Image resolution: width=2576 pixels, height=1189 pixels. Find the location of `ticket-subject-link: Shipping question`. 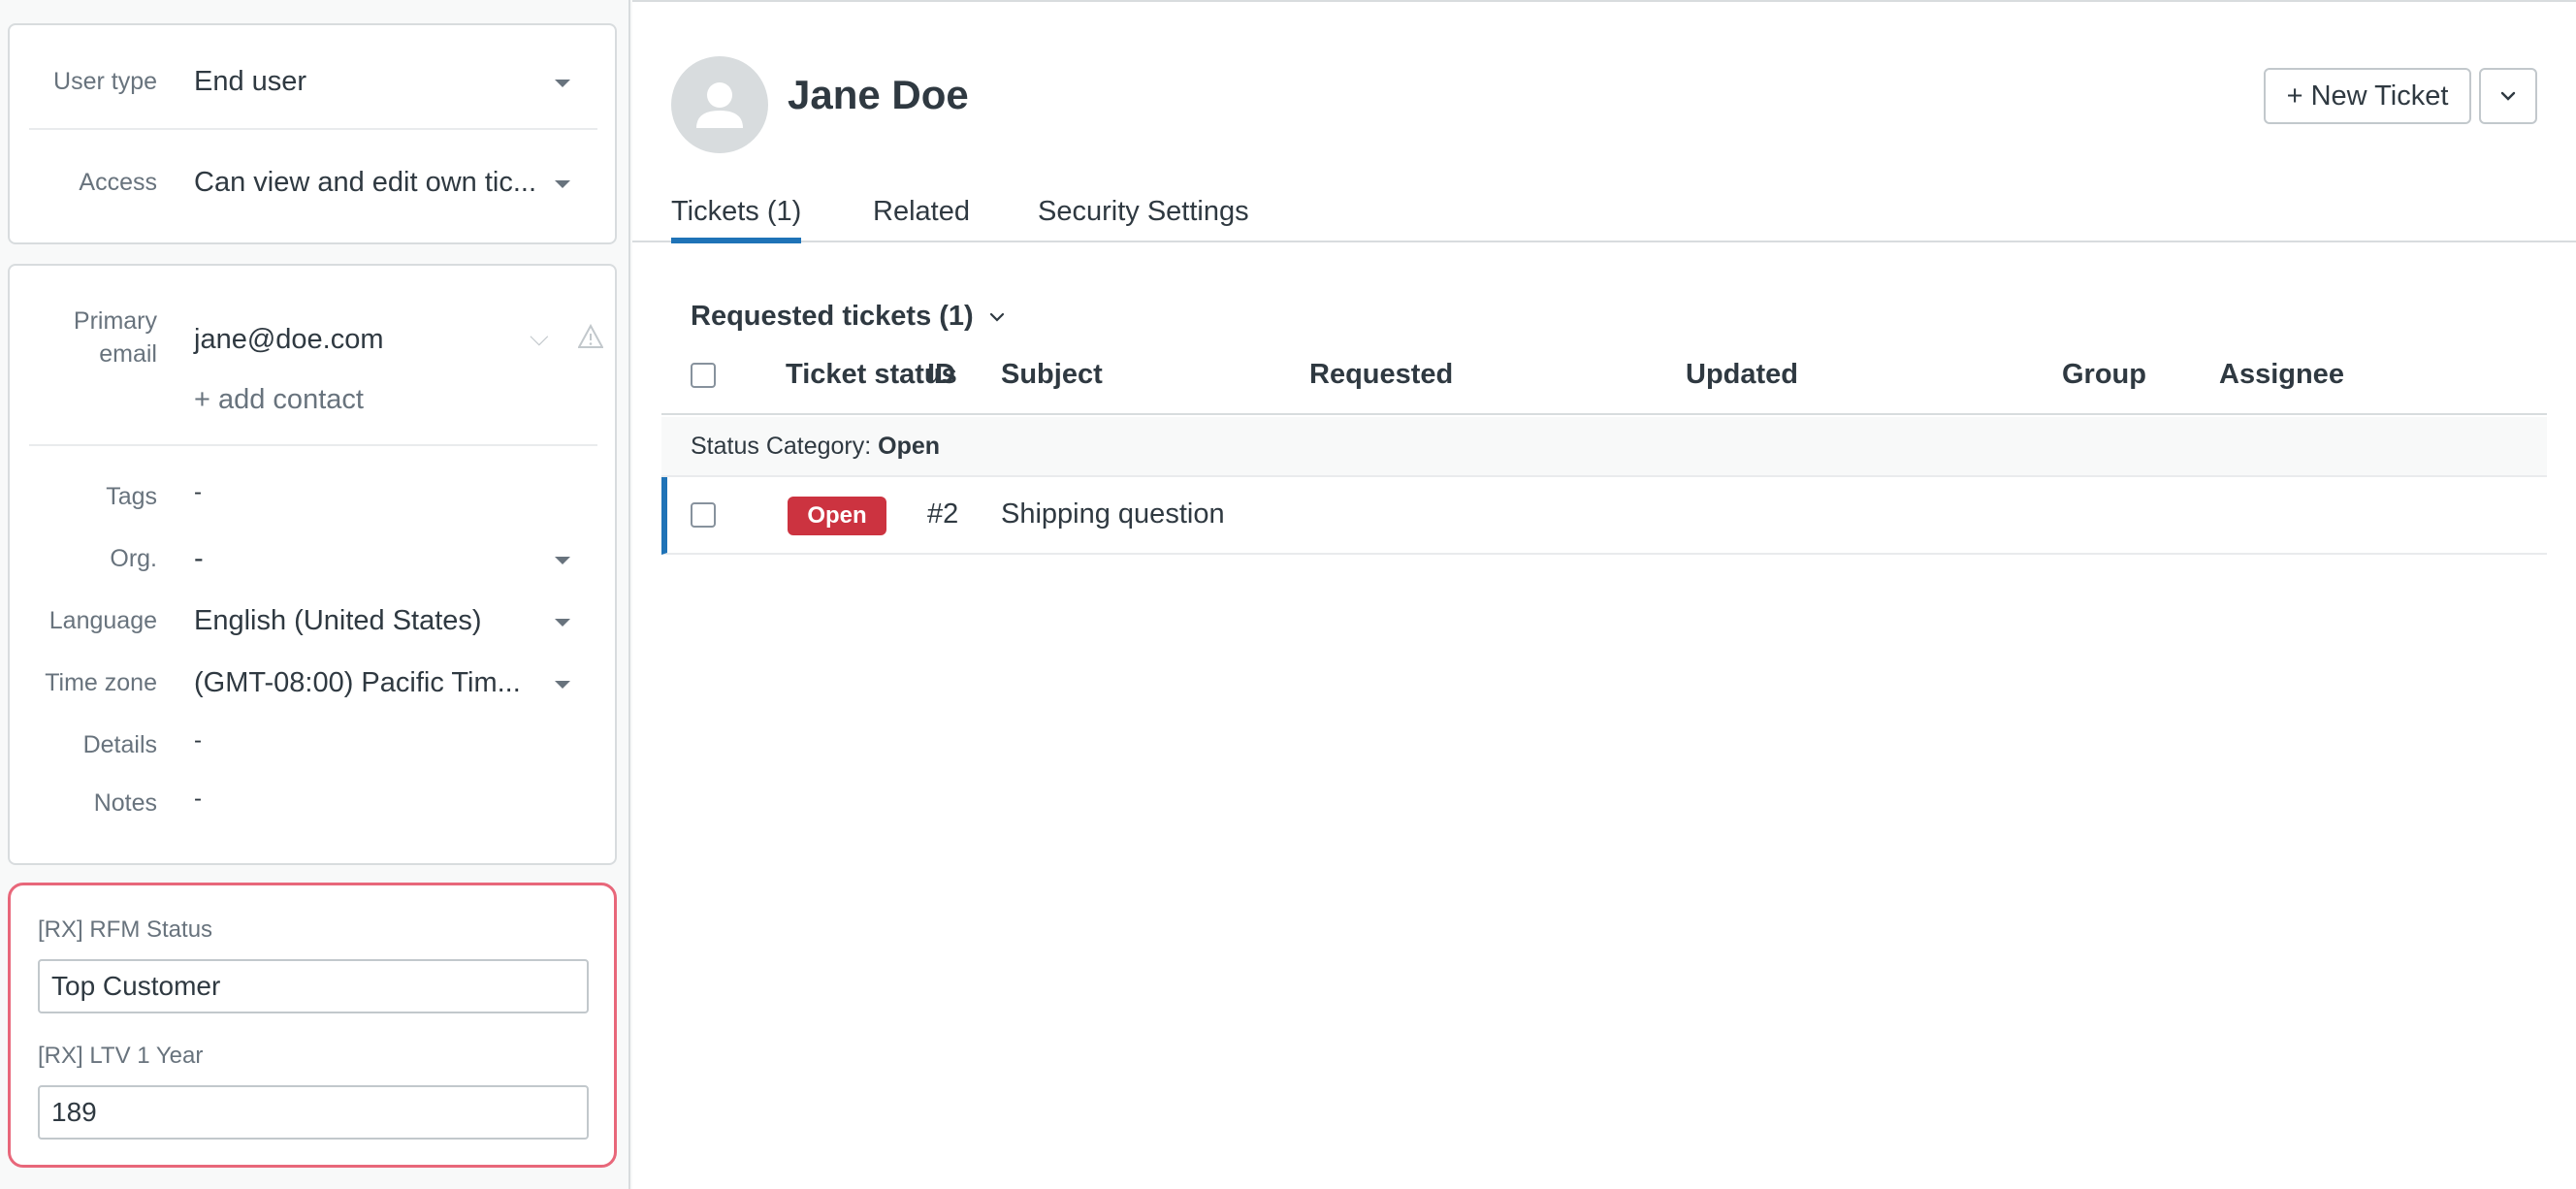

ticket-subject-link: Shipping question is located at coordinates (1113, 514).